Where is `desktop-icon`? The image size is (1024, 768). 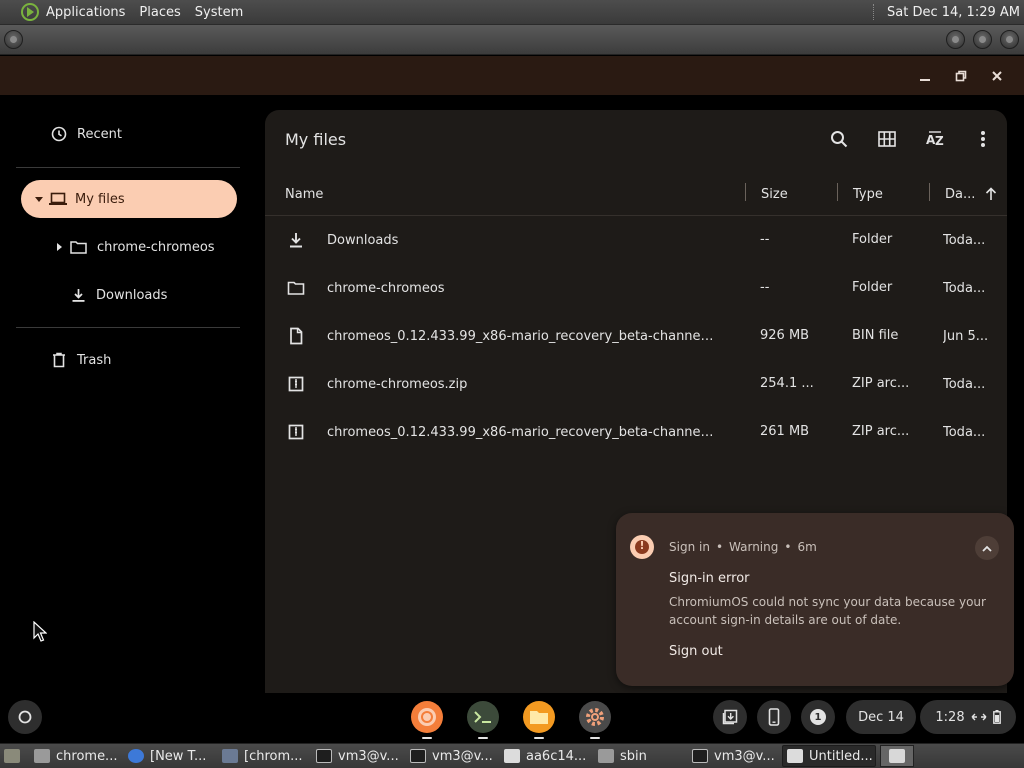
desktop-icon is located at coordinates (12, 756).